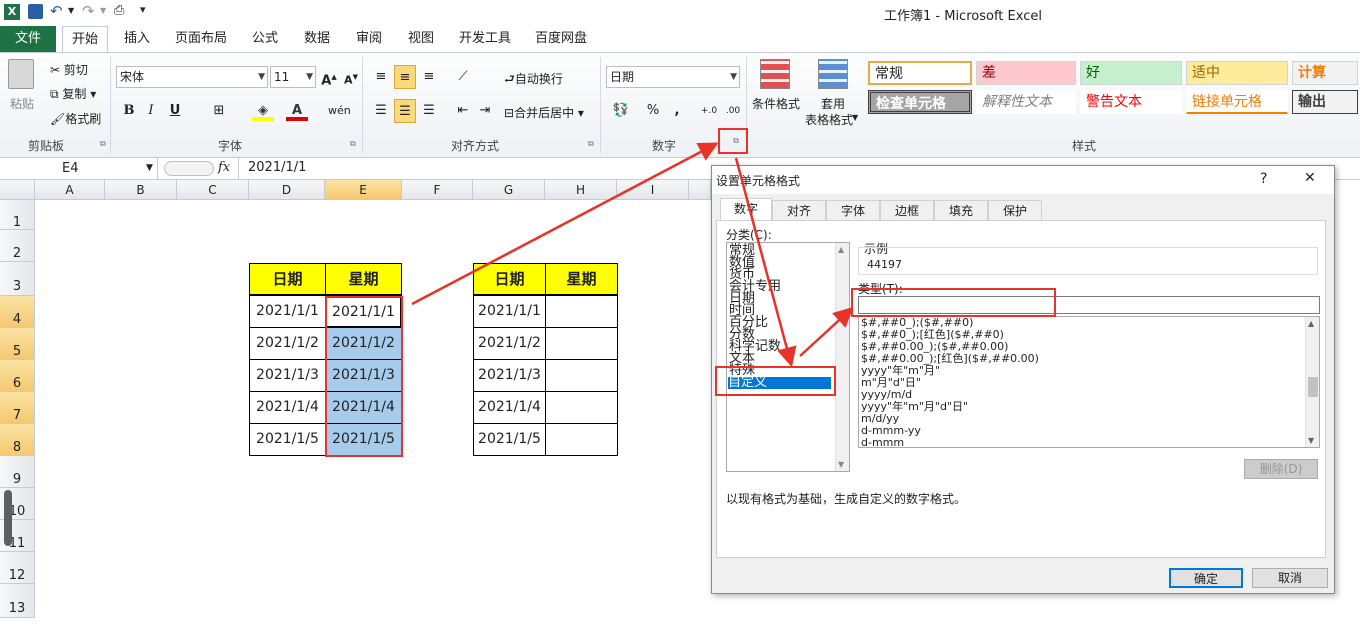 The height and width of the screenshot is (634, 1360). I want to click on arrow-to-launcher, so click(565, 224).